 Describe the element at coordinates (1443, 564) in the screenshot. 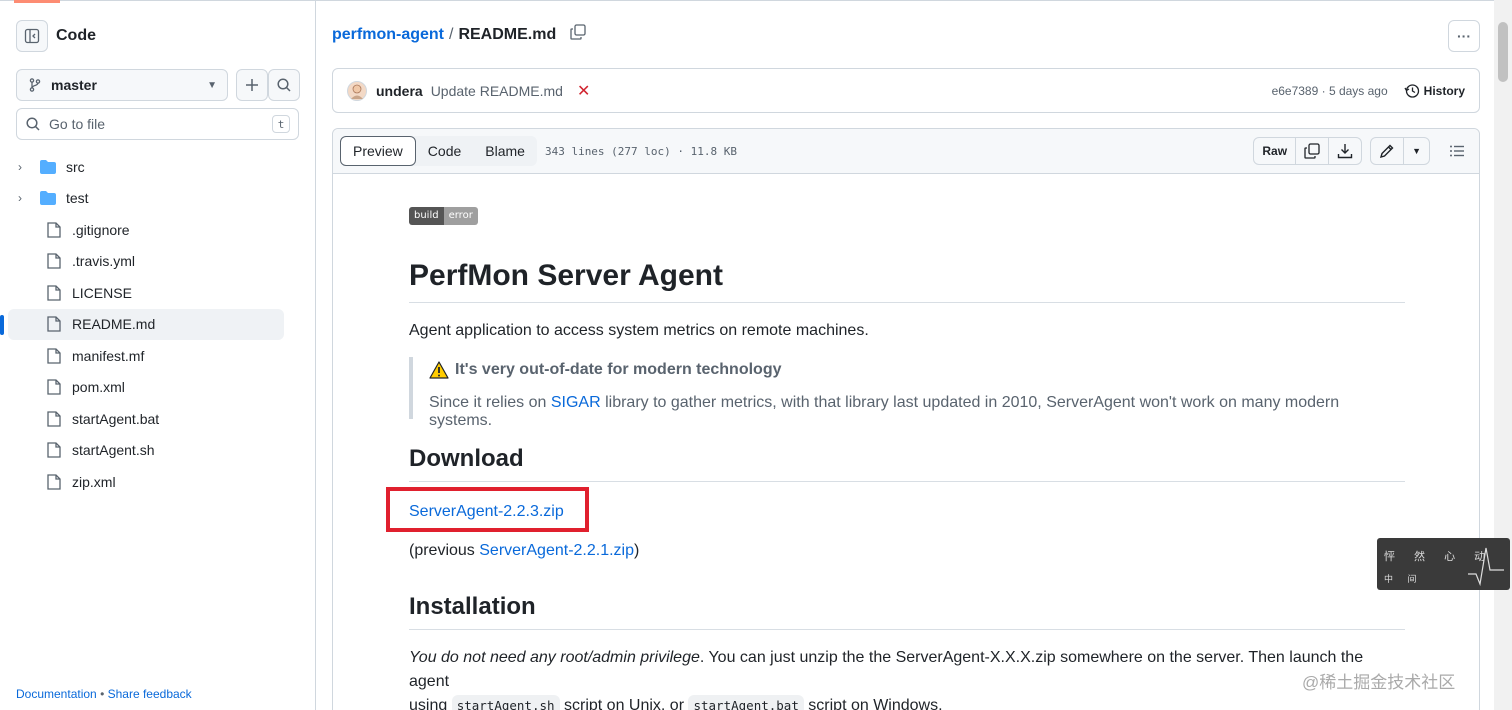

I see `floating-music-widget: 怦 然 心 动 中 间` at that location.